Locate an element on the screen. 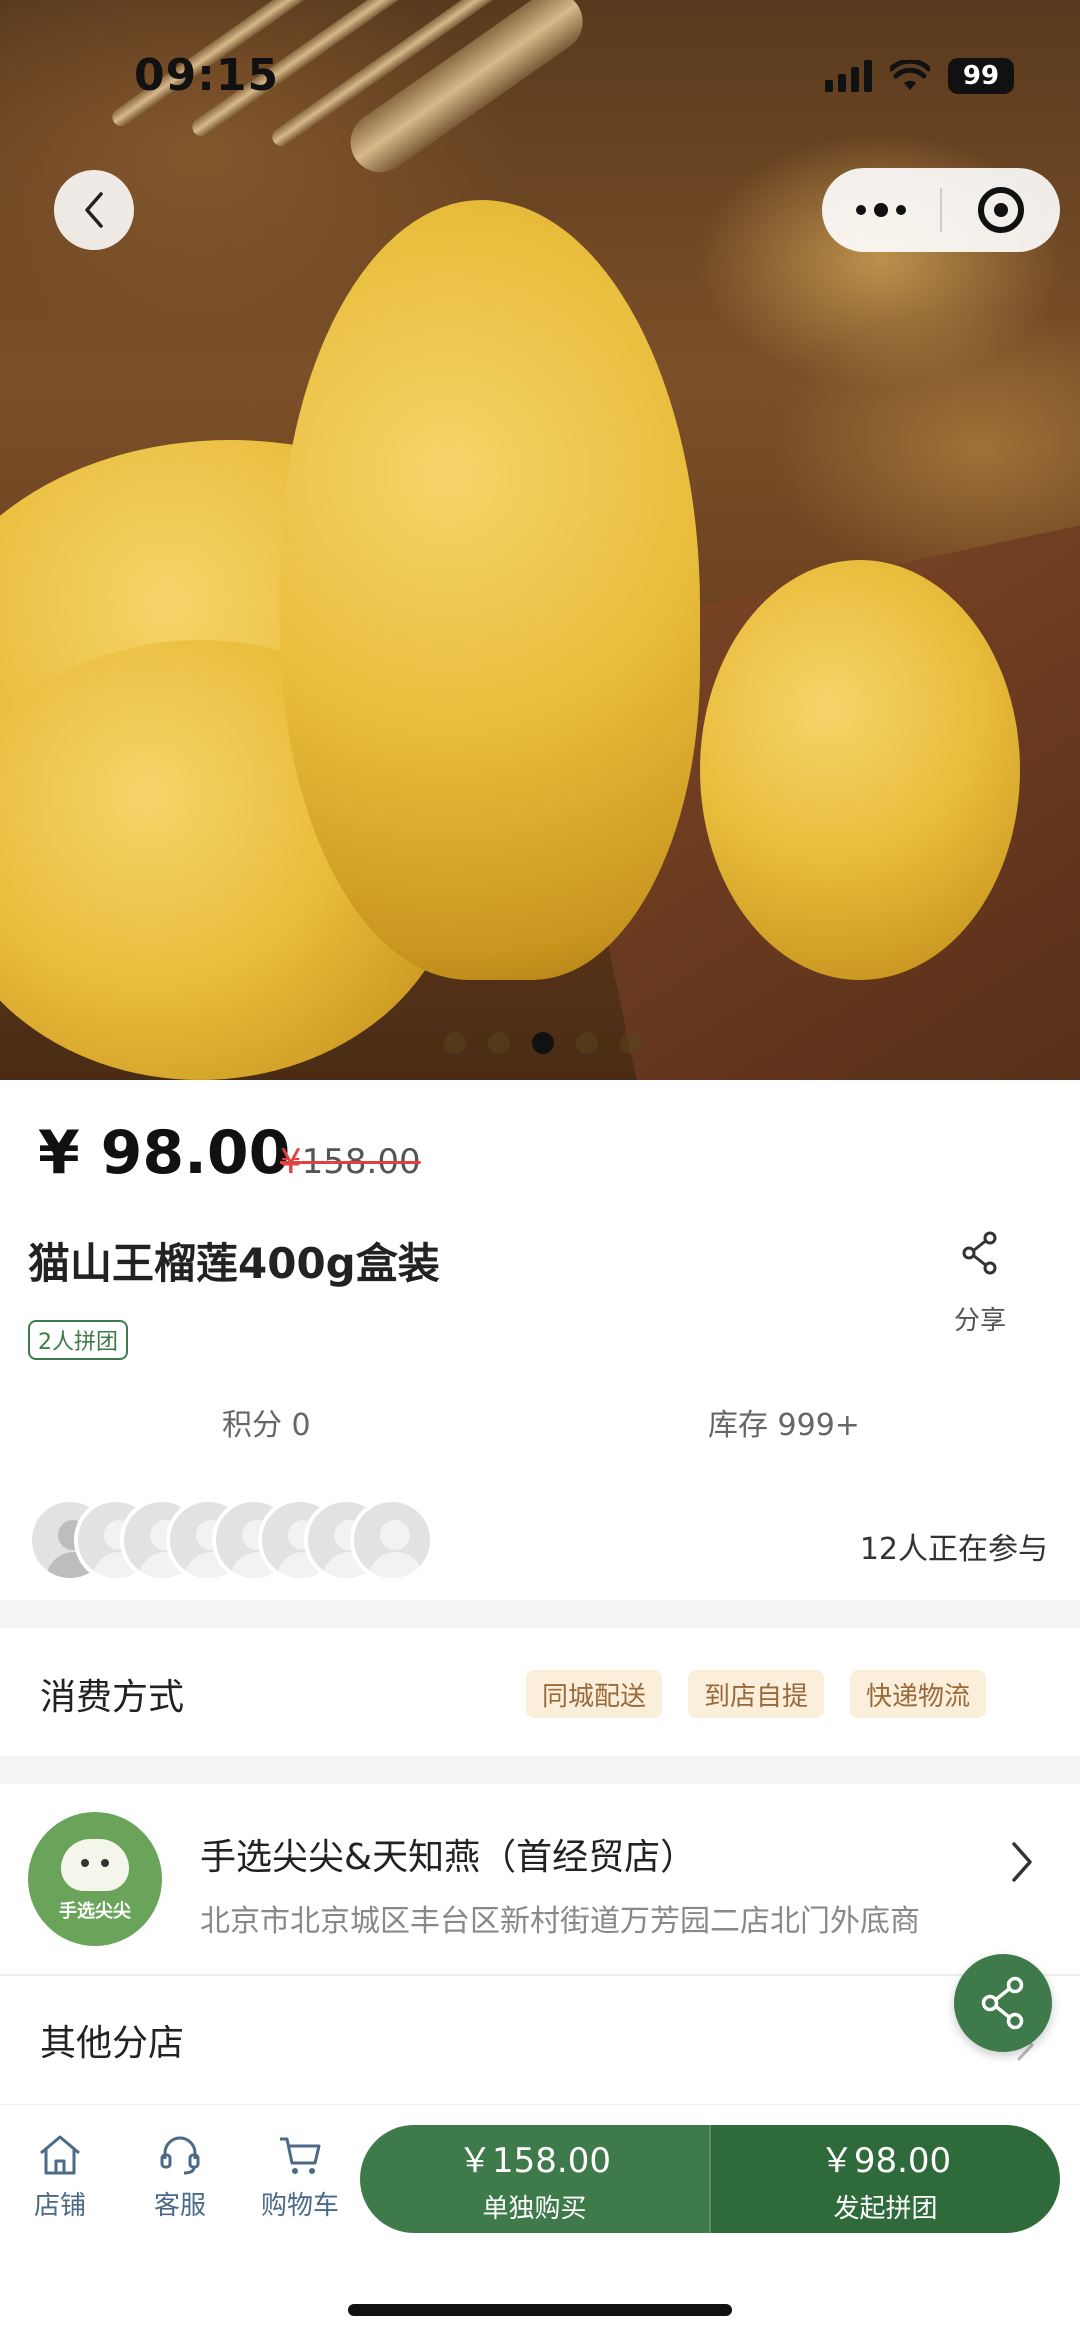 The width and height of the screenshot is (1080, 2341). original-price: ¥158.00 is located at coordinates (350, 1162).